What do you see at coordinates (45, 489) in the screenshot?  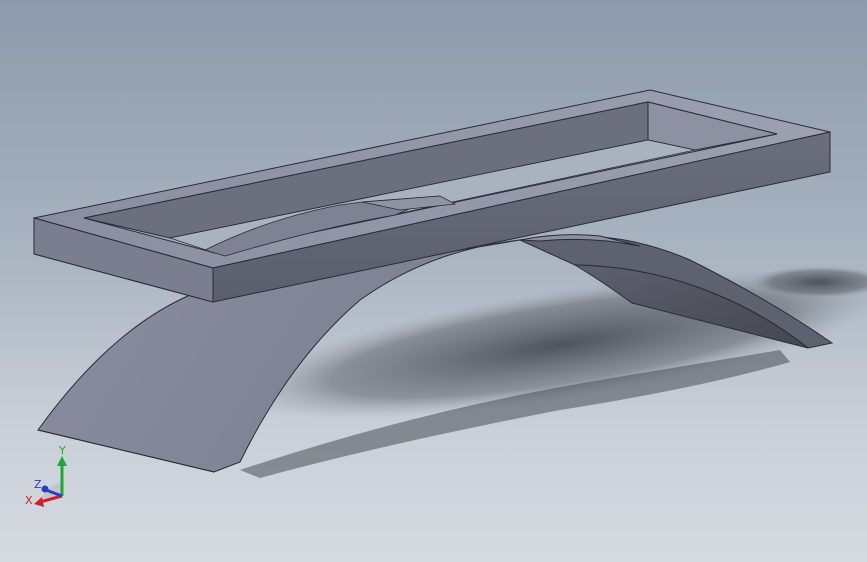 I see `z-arrow-icon` at bounding box center [45, 489].